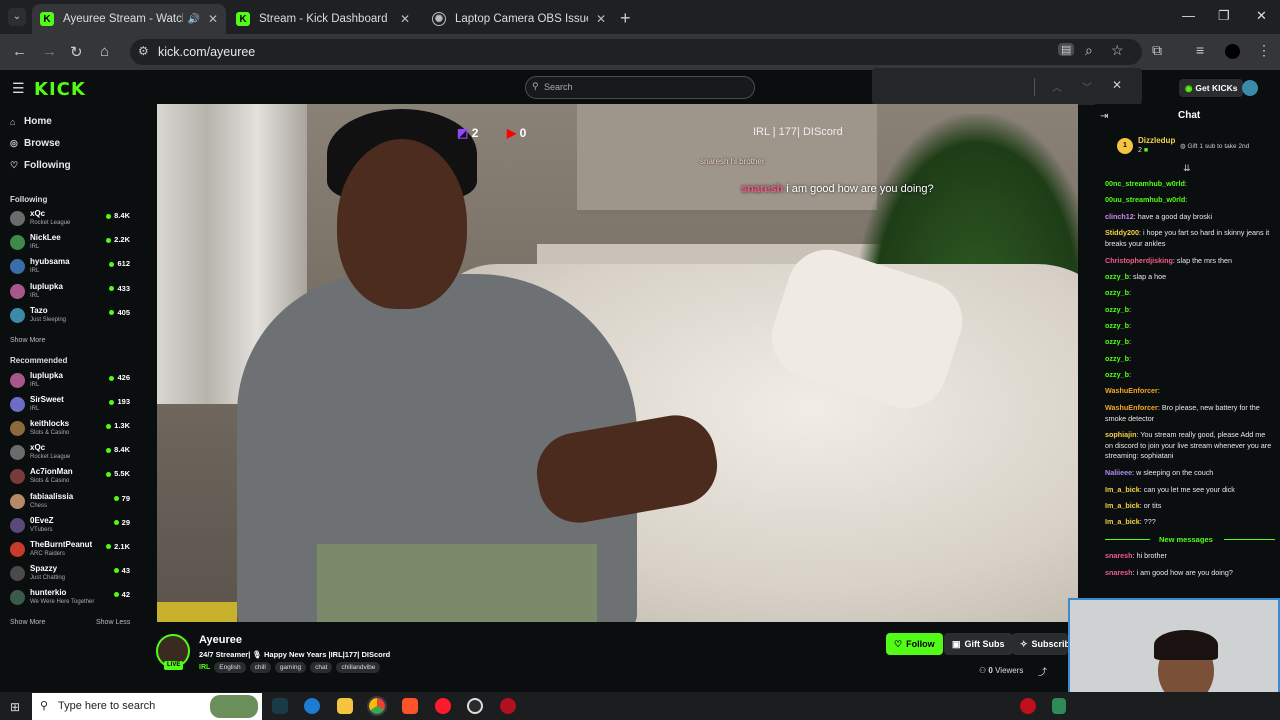  What do you see at coordinates (1042, 671) in the screenshot?
I see `share-icon: ⤴` at bounding box center [1042, 671].